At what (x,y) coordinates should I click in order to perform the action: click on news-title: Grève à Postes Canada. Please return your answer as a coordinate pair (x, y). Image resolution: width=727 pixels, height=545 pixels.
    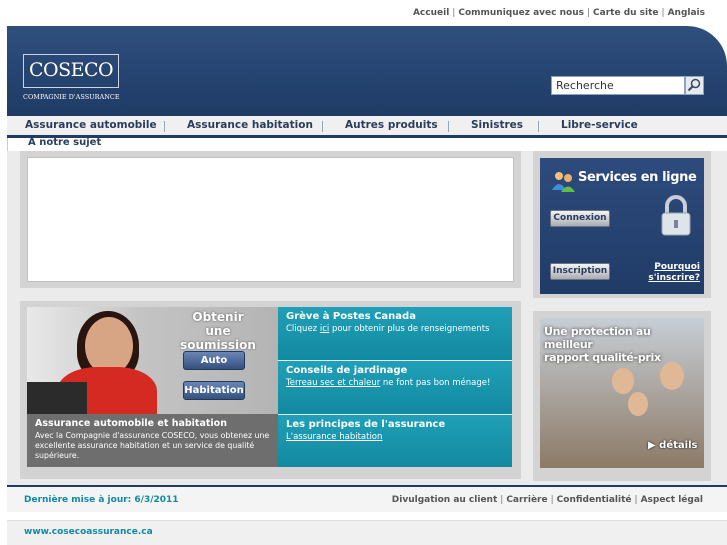
    Looking at the image, I should click on (395, 316).